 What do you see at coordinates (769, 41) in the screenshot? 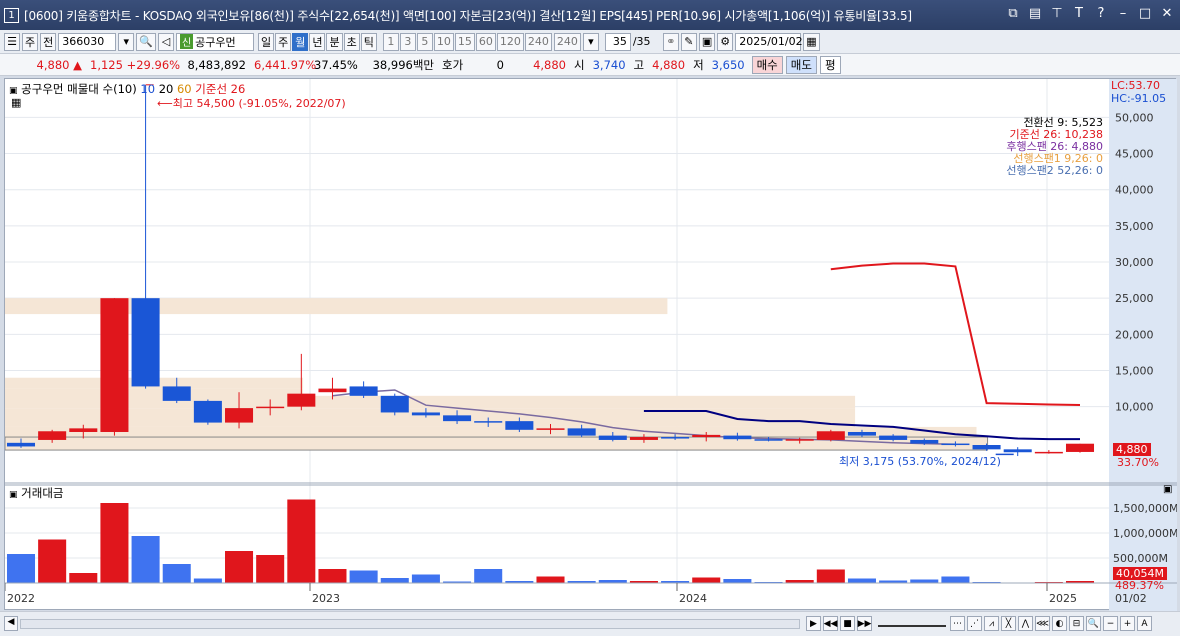
I see `date-input: 2025/01/02` at bounding box center [769, 41].